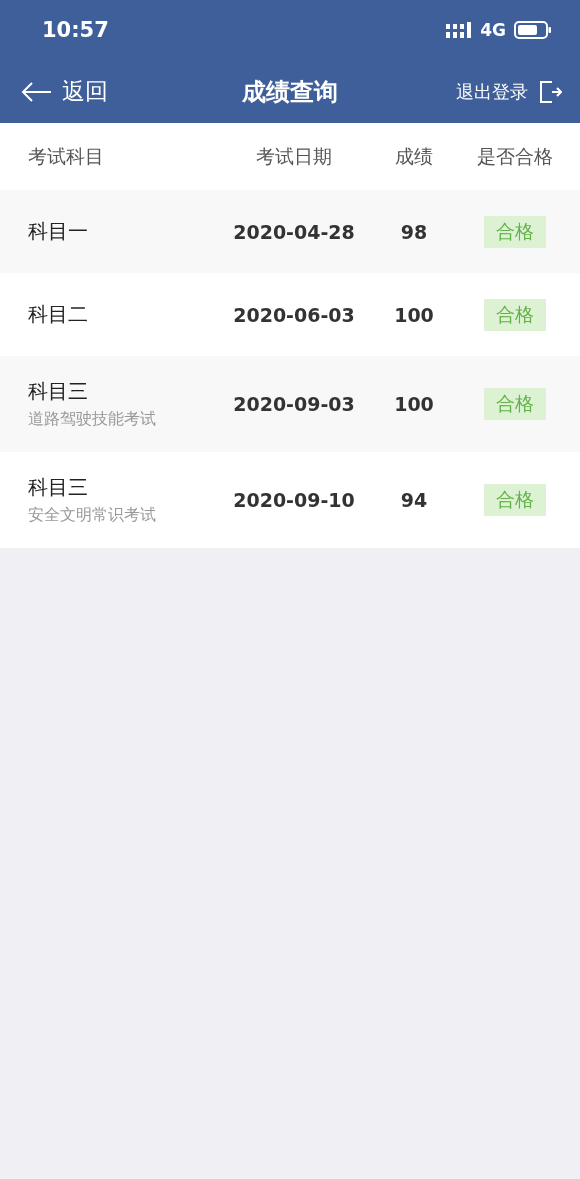 This screenshot has width=580, height=1179. What do you see at coordinates (76, 30) in the screenshot?
I see `status-time: 10:57` at bounding box center [76, 30].